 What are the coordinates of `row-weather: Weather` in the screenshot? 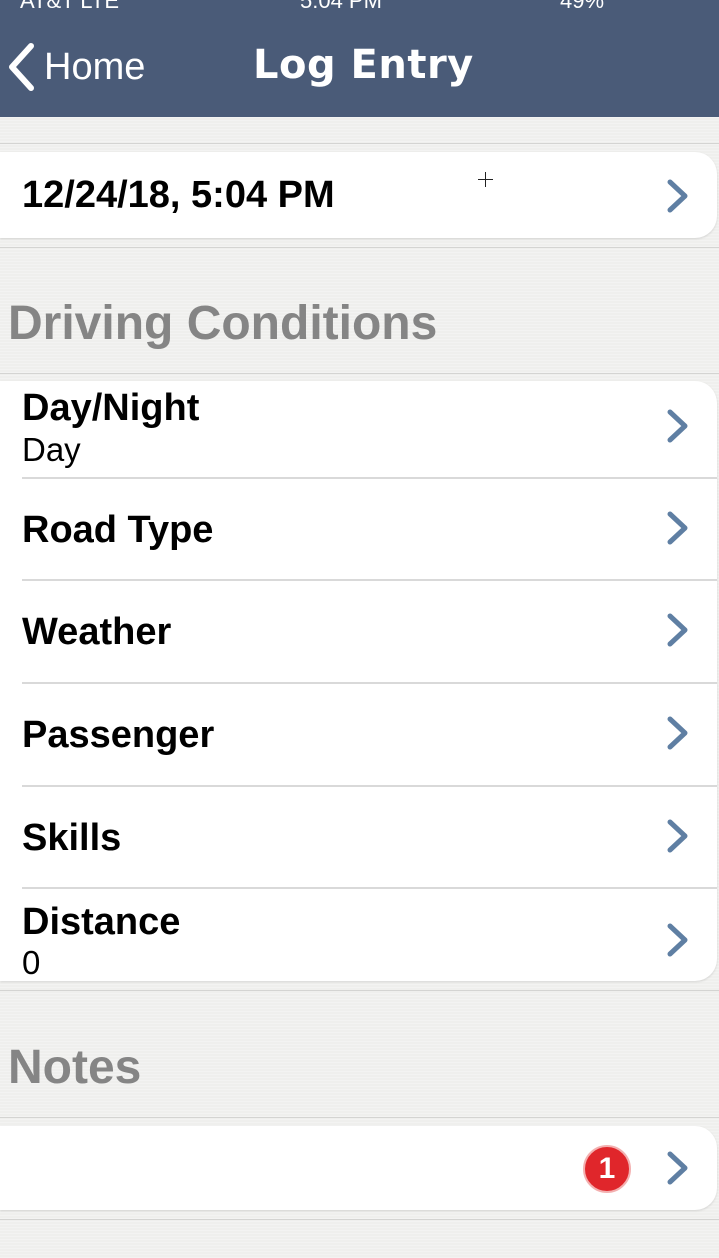 It's located at (358, 631).